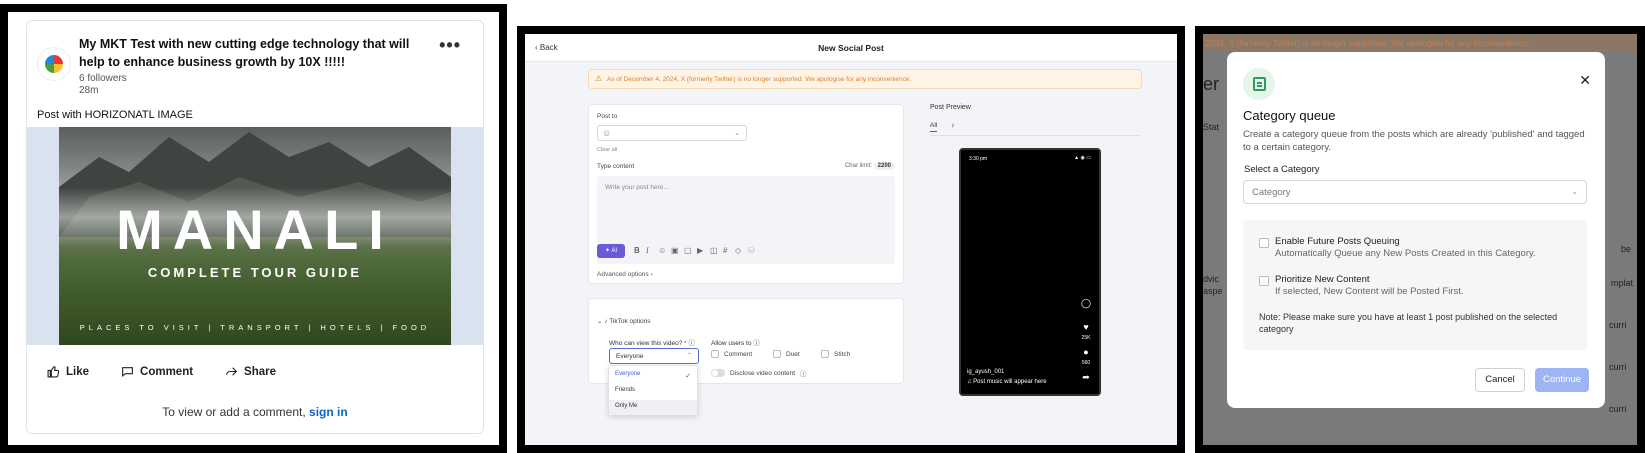 This screenshot has height=453, width=1645. Describe the element at coordinates (1086, 303) in the screenshot. I see `profile-icon: ◯` at that location.